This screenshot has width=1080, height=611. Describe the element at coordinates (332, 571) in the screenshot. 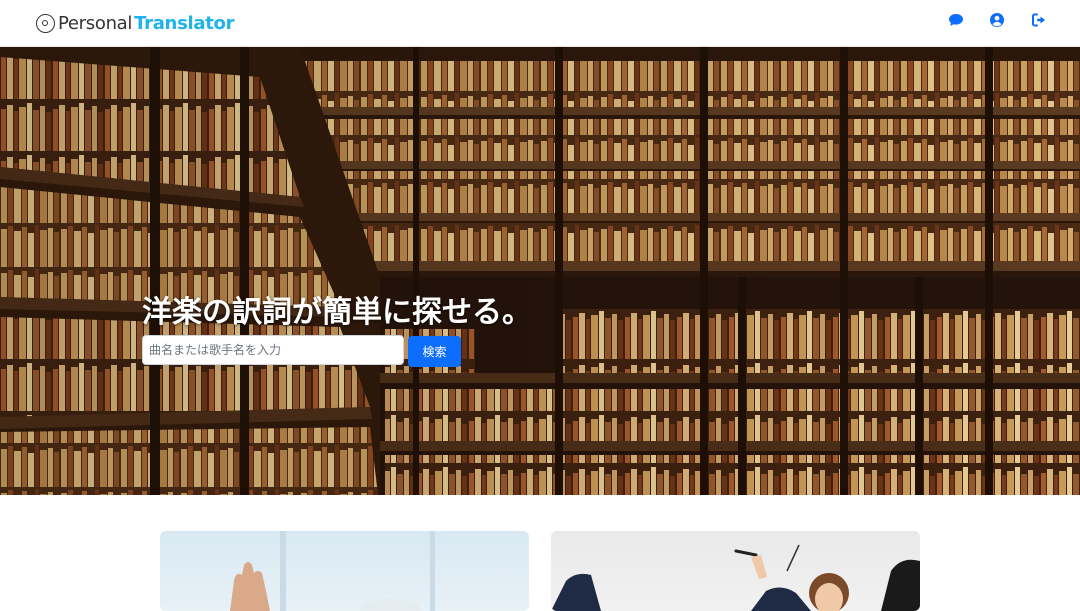

I see `raised-hands-photo` at that location.